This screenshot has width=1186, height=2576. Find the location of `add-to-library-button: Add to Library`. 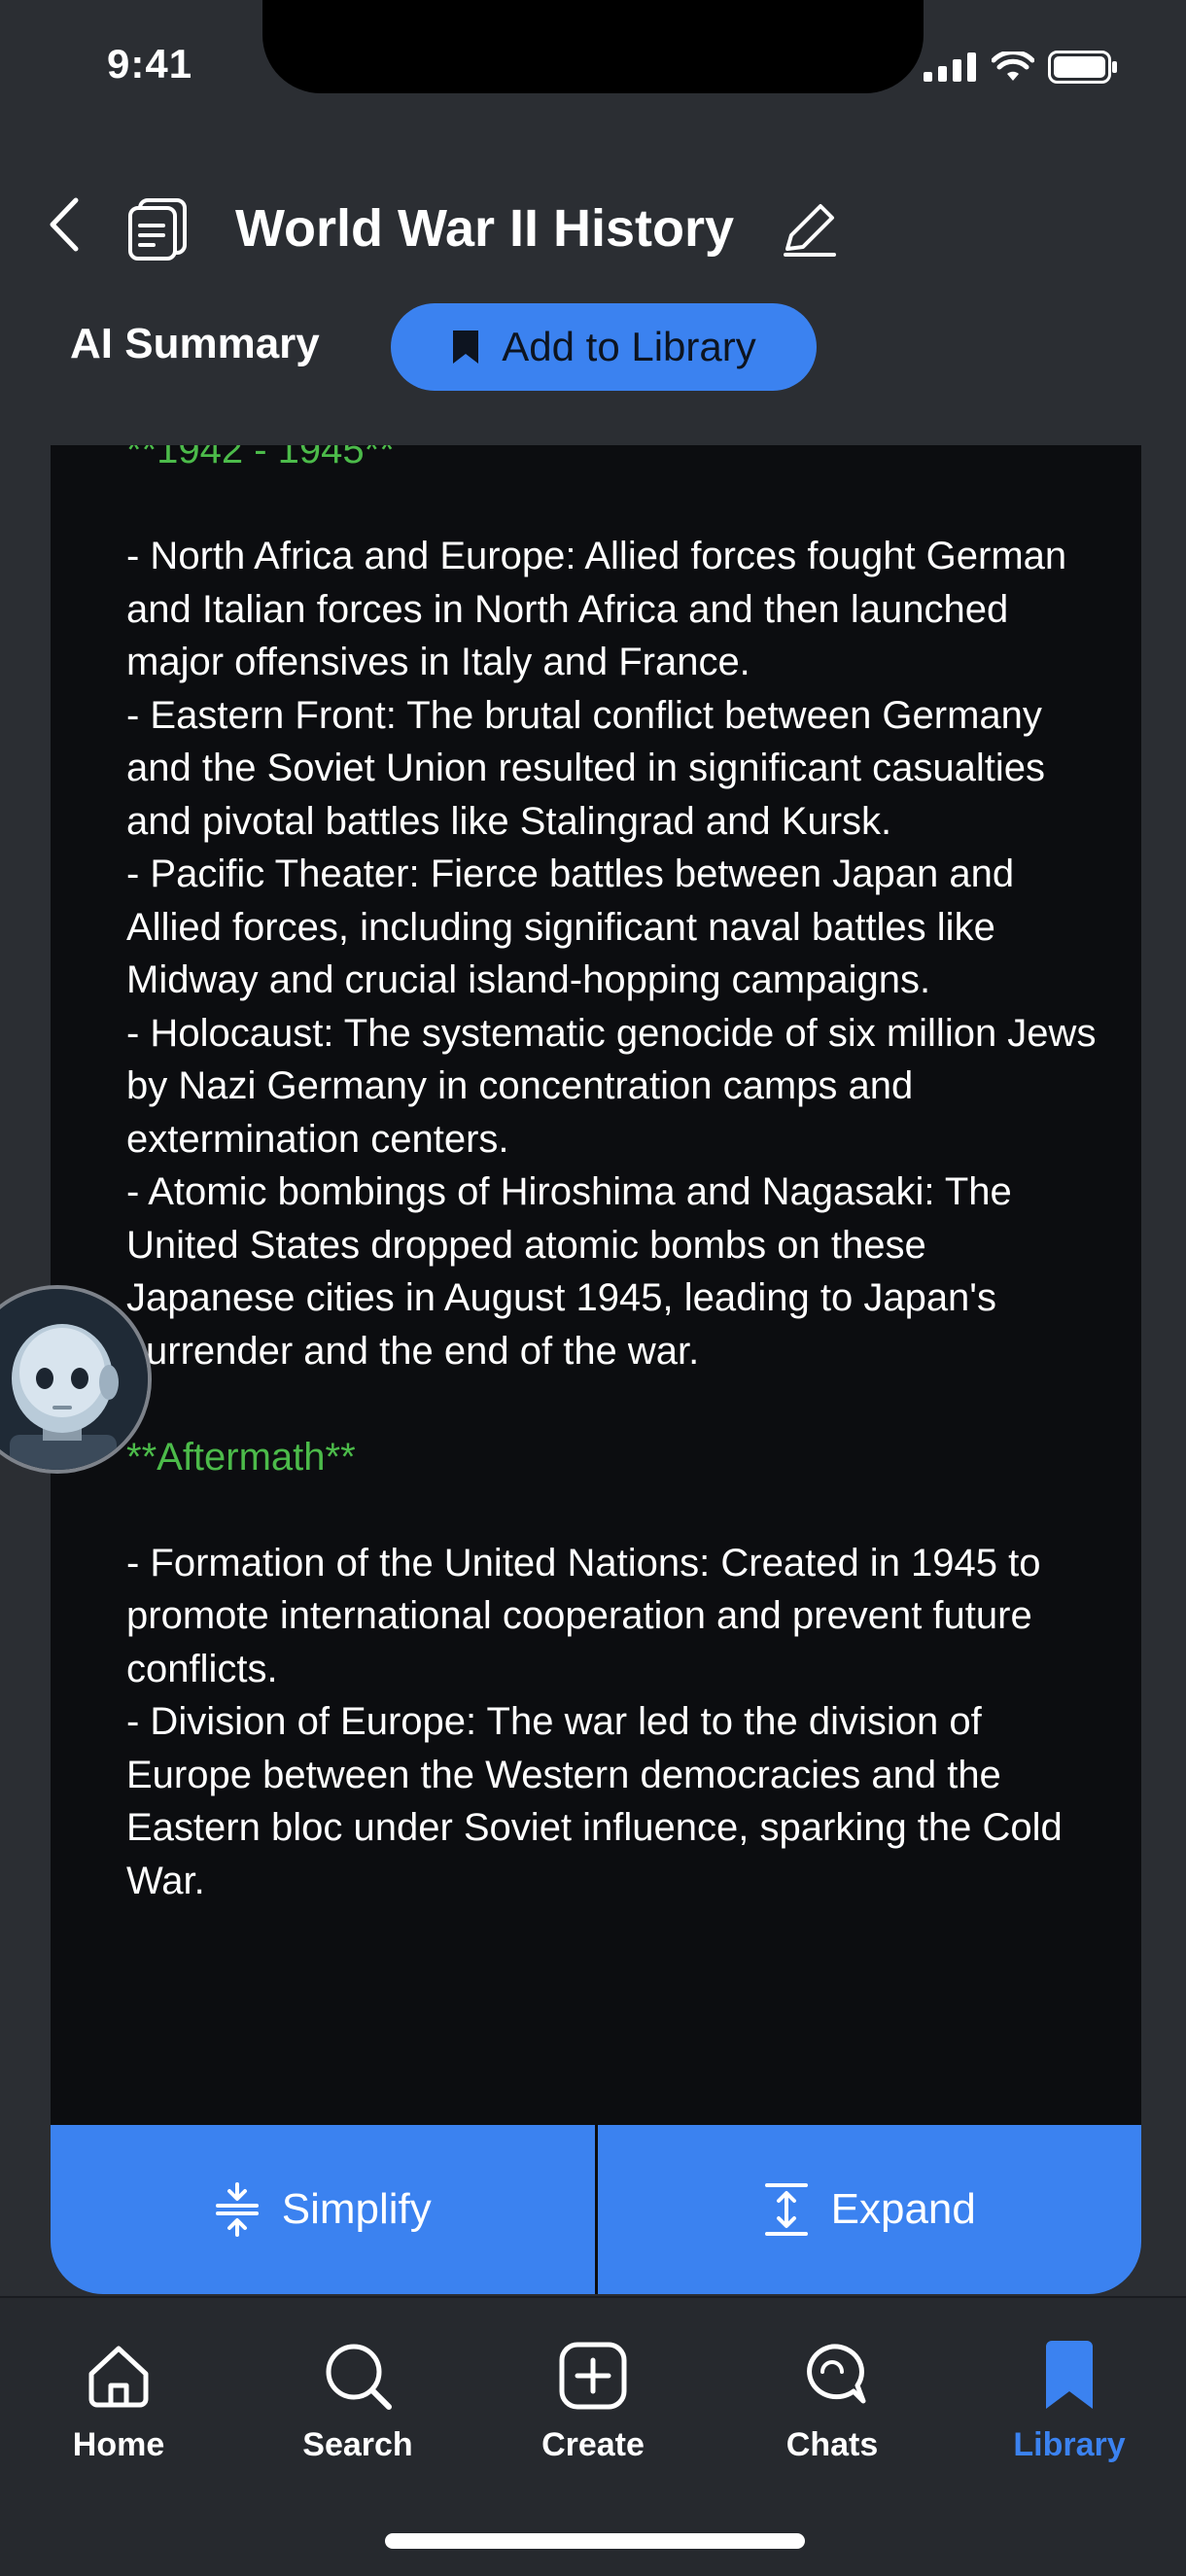

add-to-library-button: Add to Library is located at coordinates (604, 347).